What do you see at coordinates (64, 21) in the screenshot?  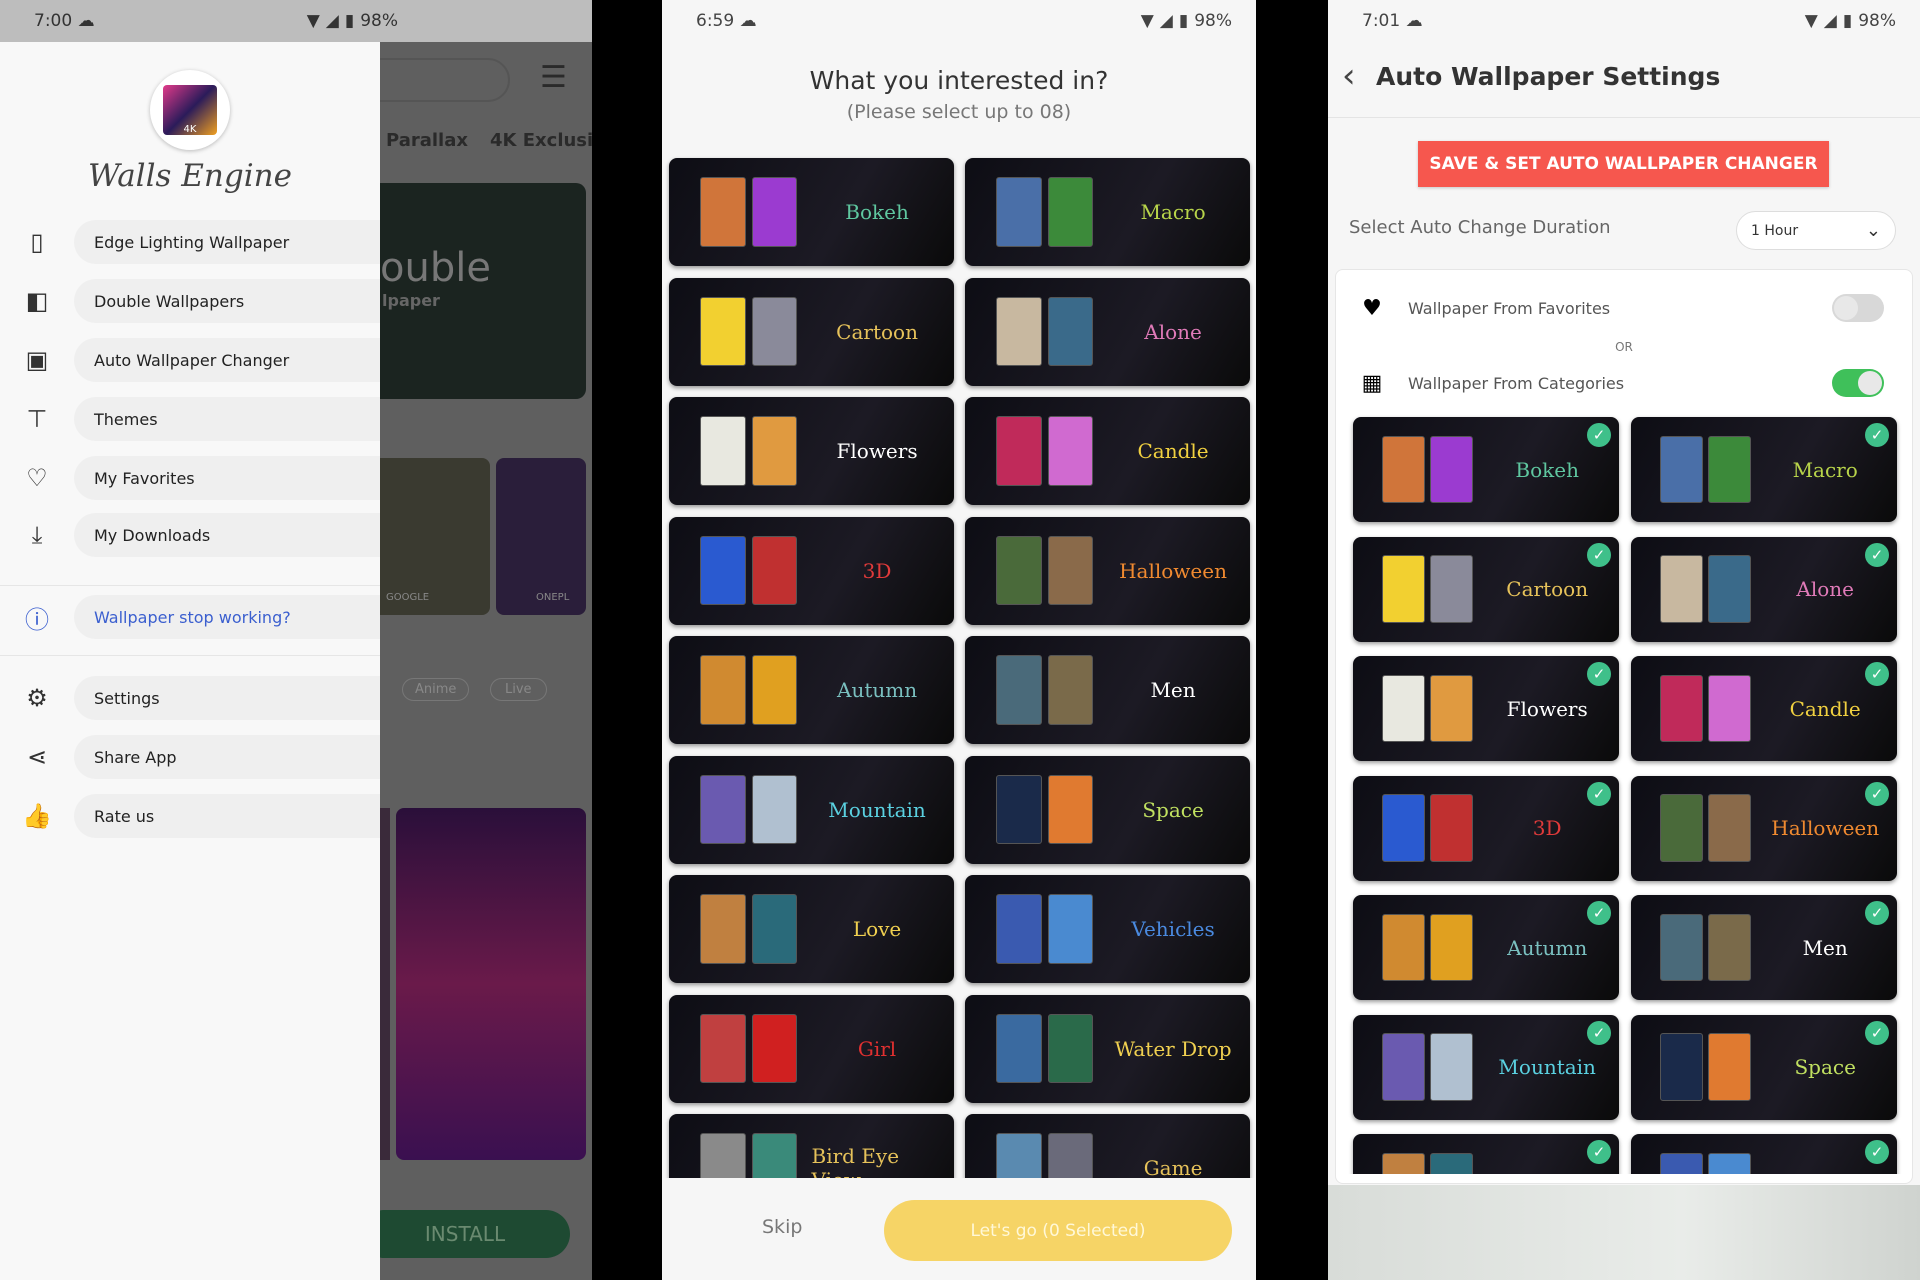 I see `status-time: 7:00 ☁` at bounding box center [64, 21].